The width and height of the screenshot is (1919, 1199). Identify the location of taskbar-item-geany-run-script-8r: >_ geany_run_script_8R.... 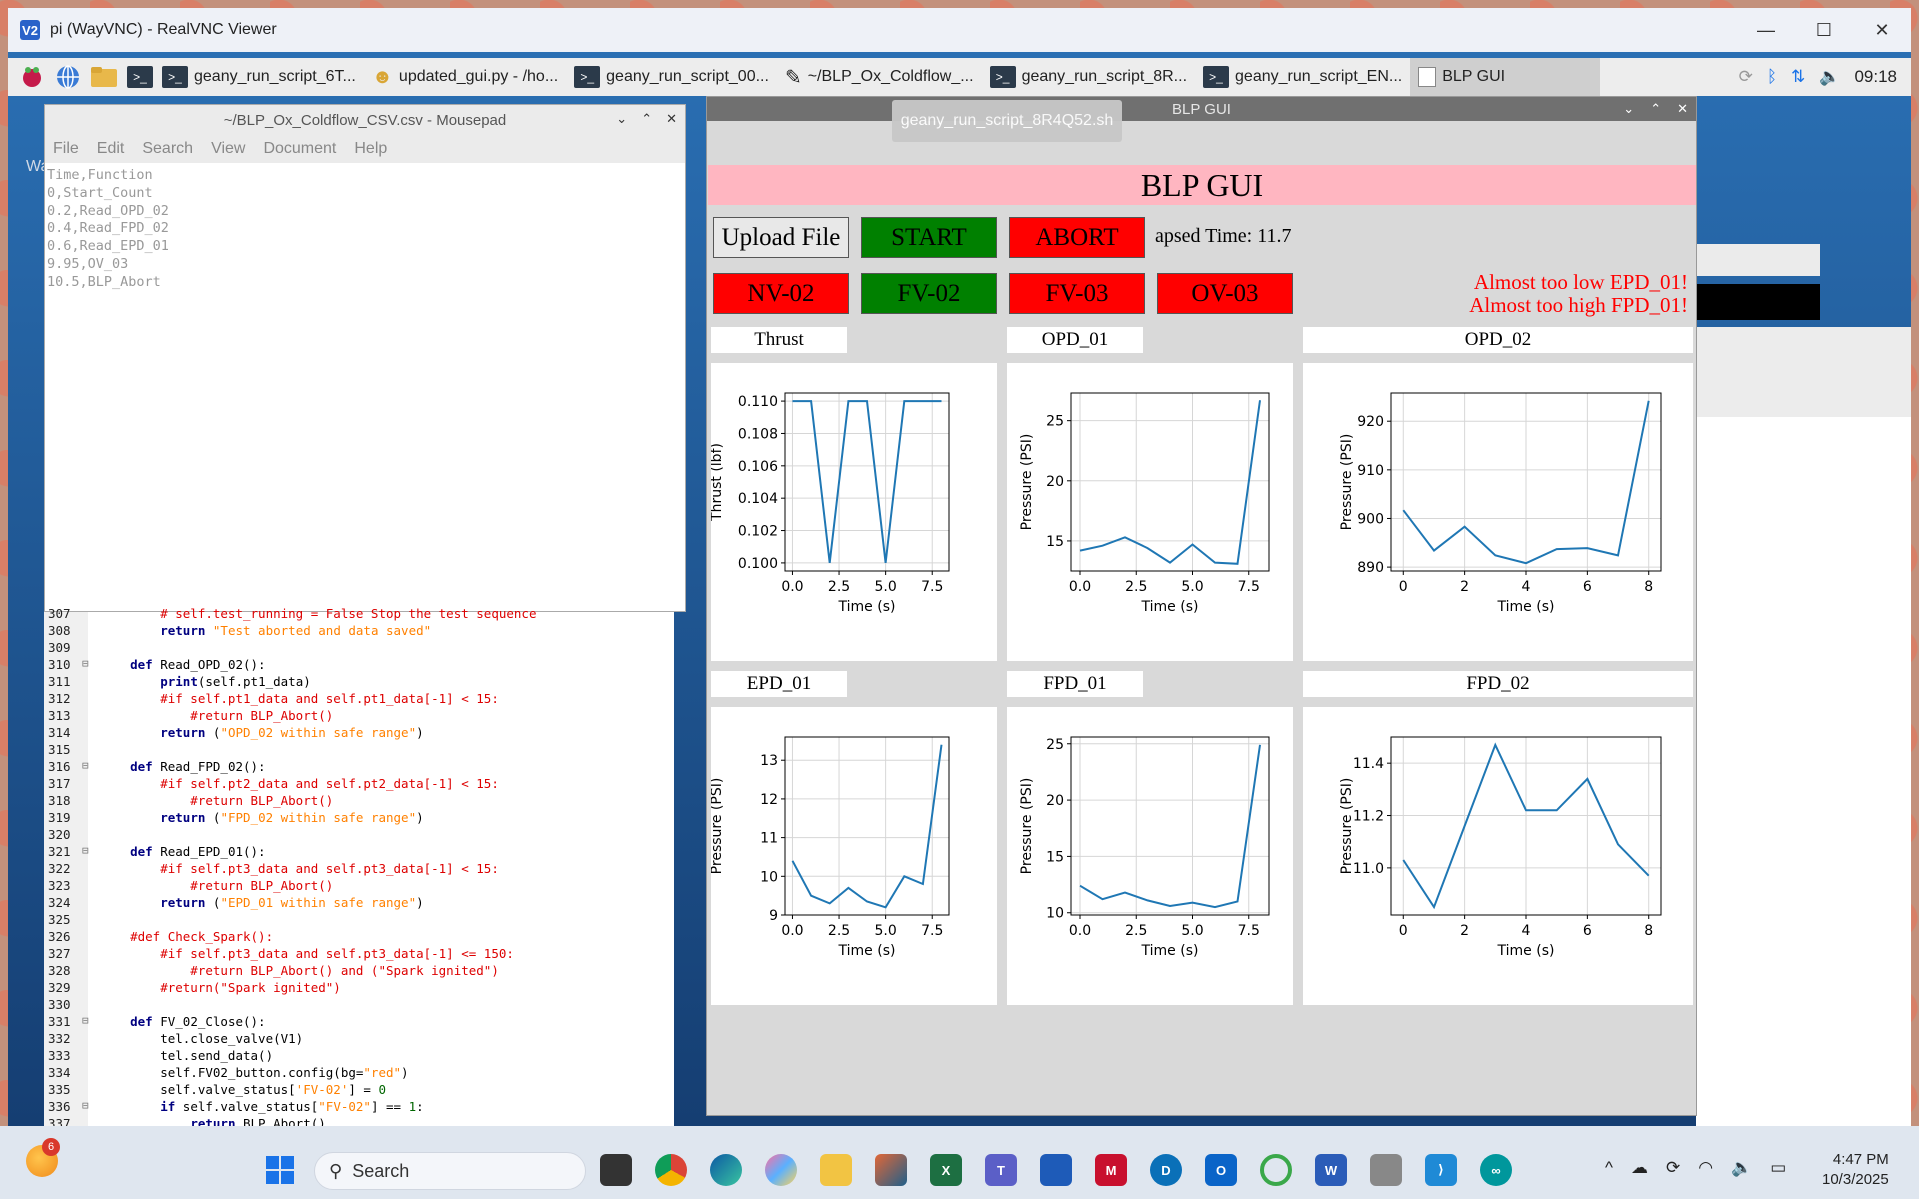
(1088, 77).